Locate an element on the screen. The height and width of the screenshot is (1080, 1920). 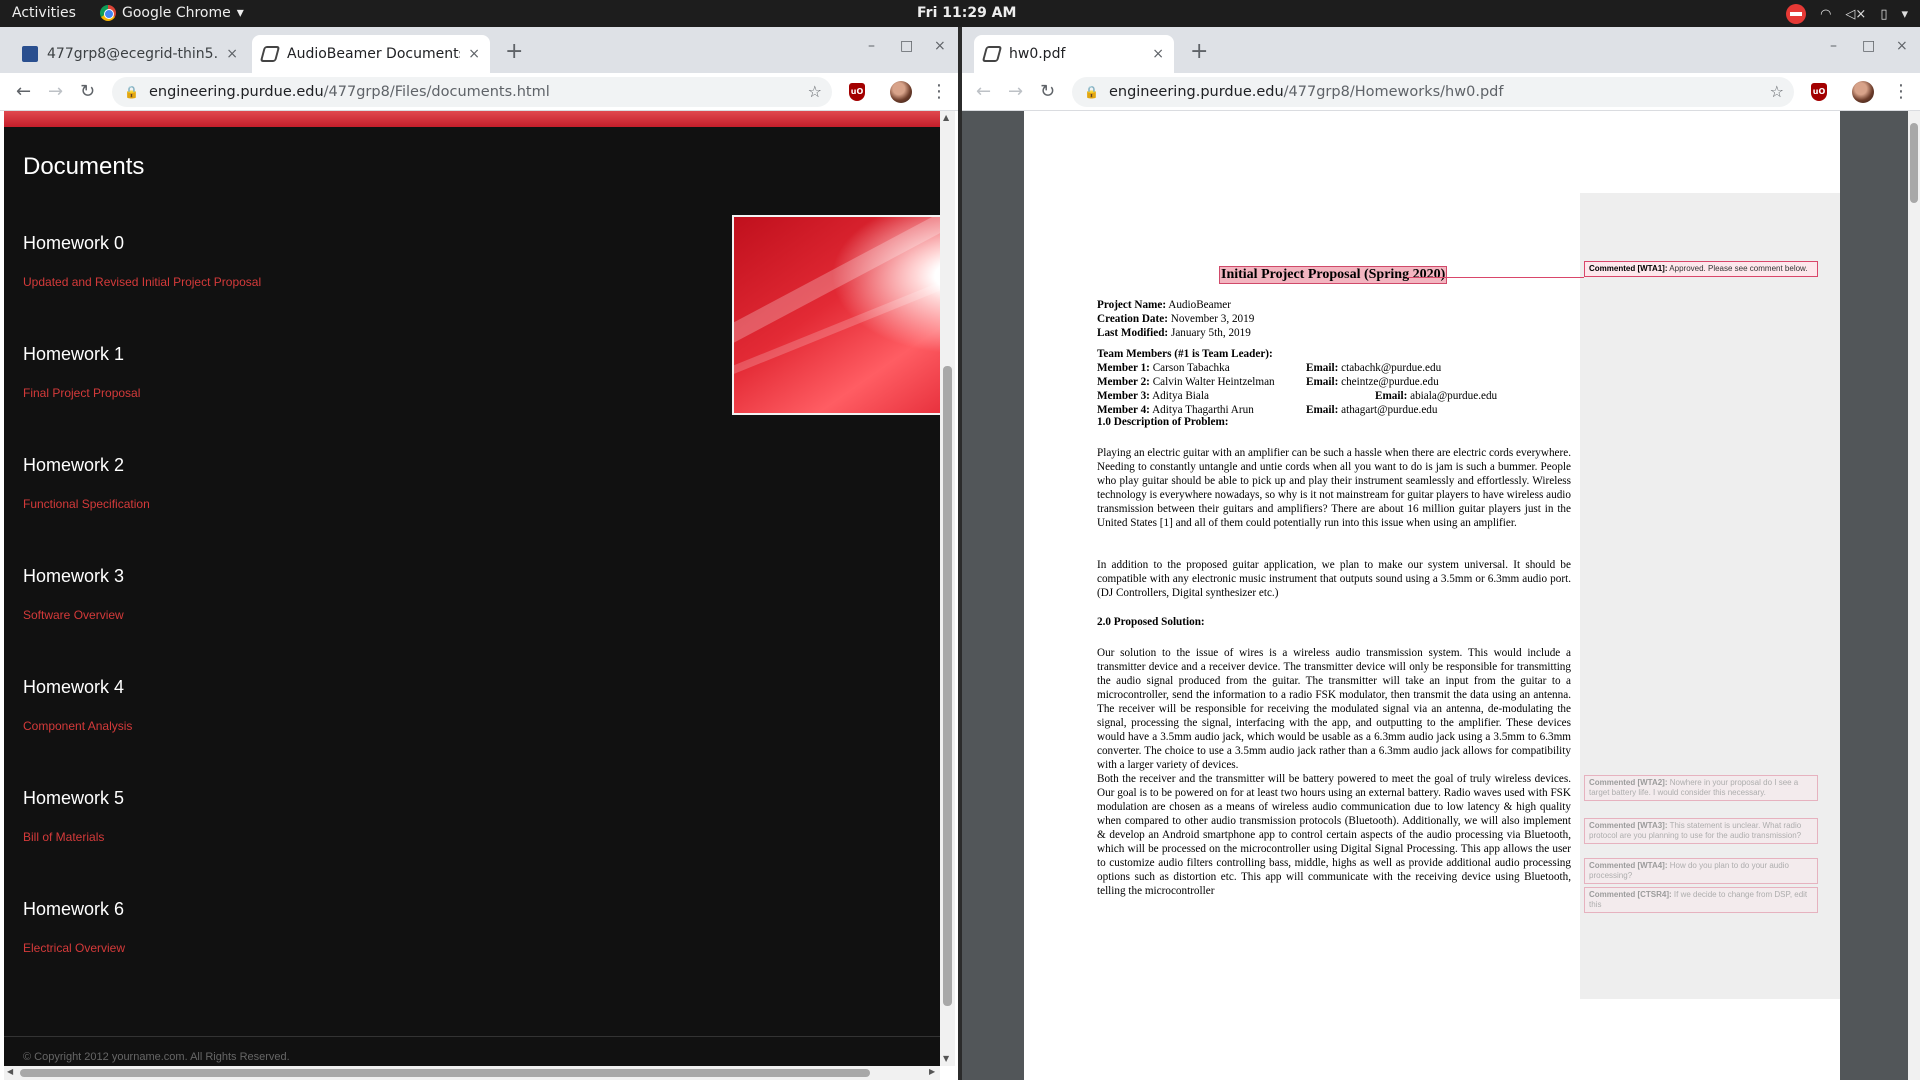
meta-project-name: Project Name: AudioBeamer is located at coordinates (1164, 305).